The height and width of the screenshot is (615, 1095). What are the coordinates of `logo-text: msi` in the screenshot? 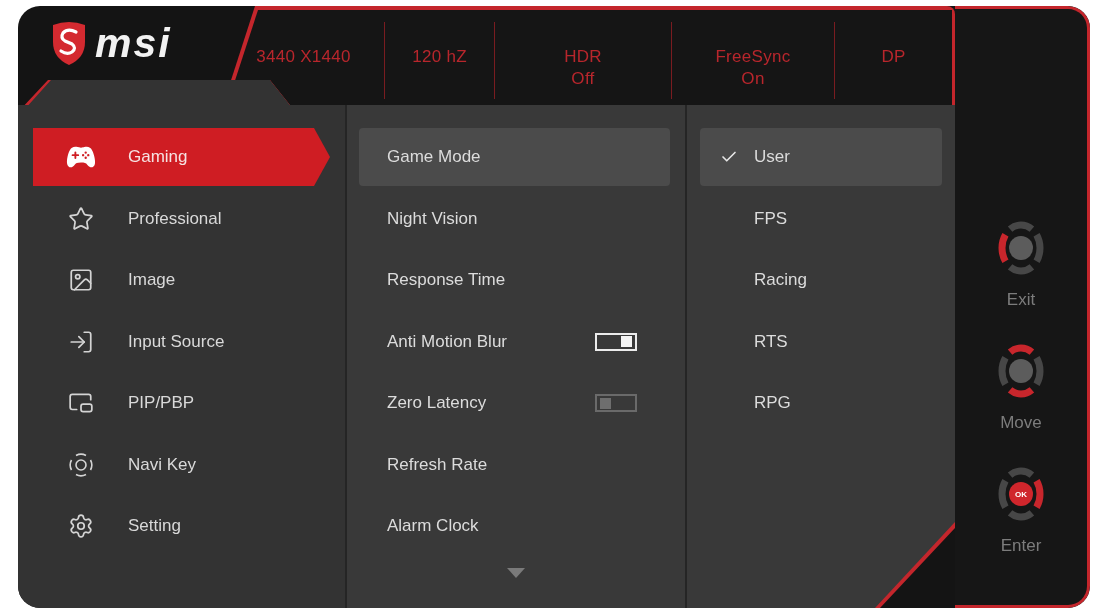 It's located at (133, 43).